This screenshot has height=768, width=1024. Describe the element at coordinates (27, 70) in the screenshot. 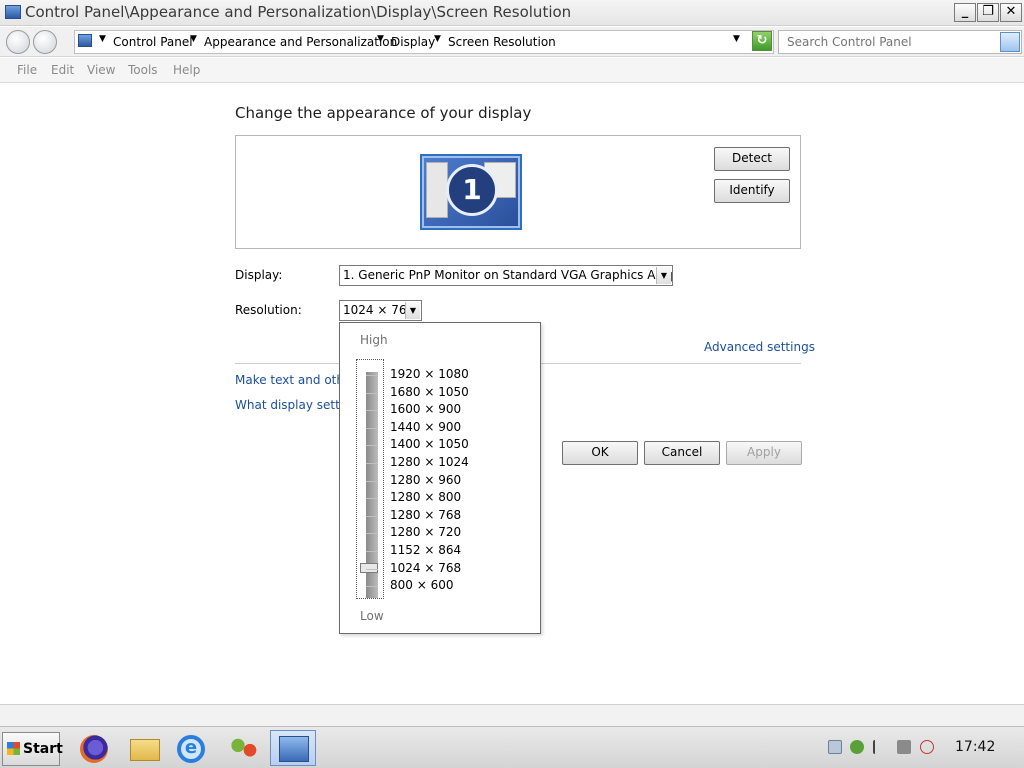

I see `menu-file: File` at that location.